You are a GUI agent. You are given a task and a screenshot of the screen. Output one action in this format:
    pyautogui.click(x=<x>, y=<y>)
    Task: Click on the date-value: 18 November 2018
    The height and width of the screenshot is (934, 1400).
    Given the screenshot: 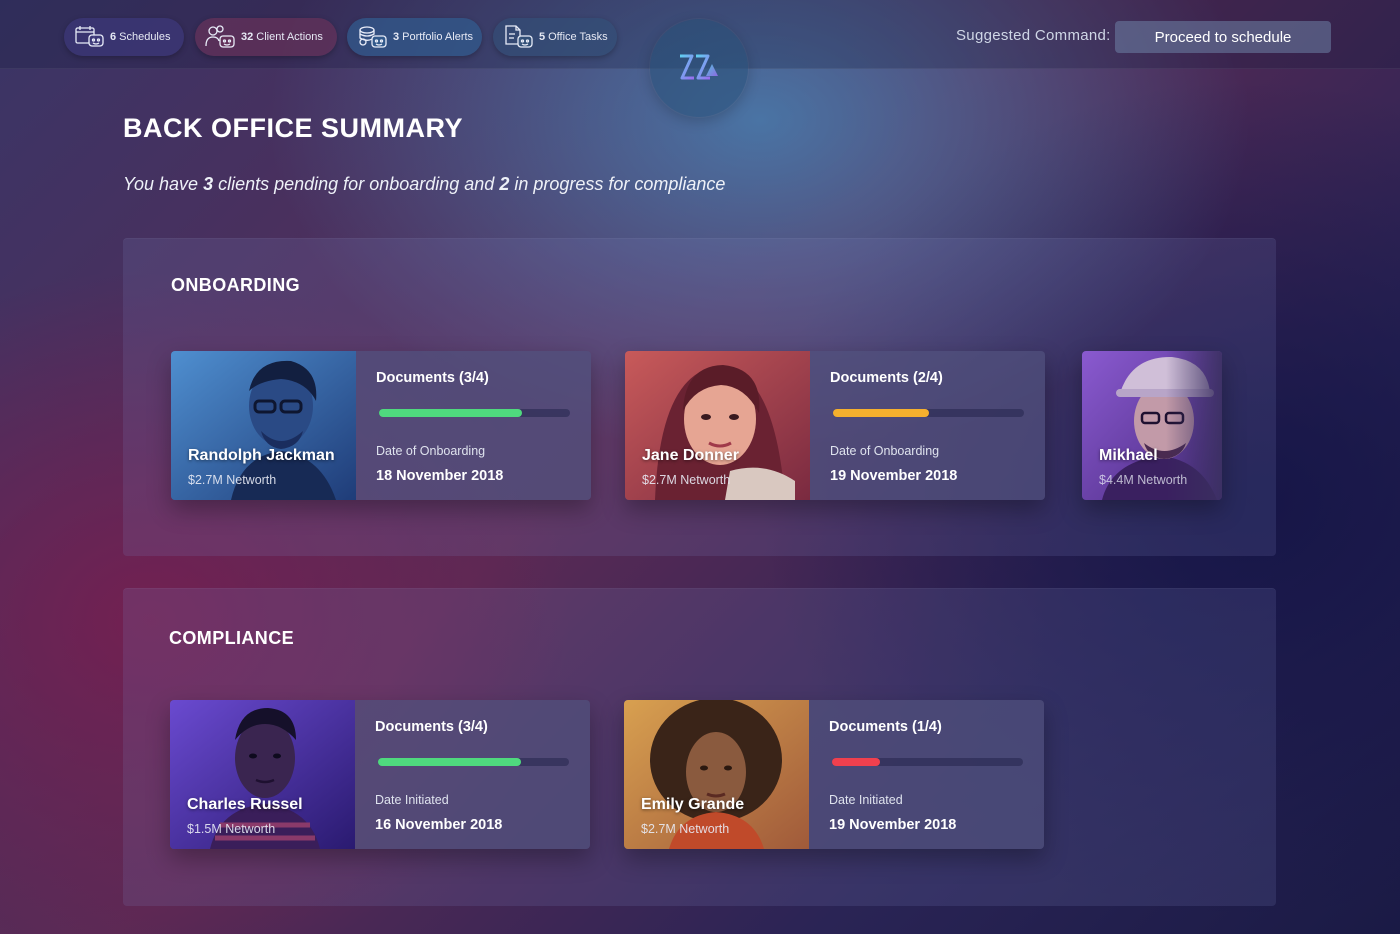 What is the action you would take?
    pyautogui.click(x=440, y=476)
    